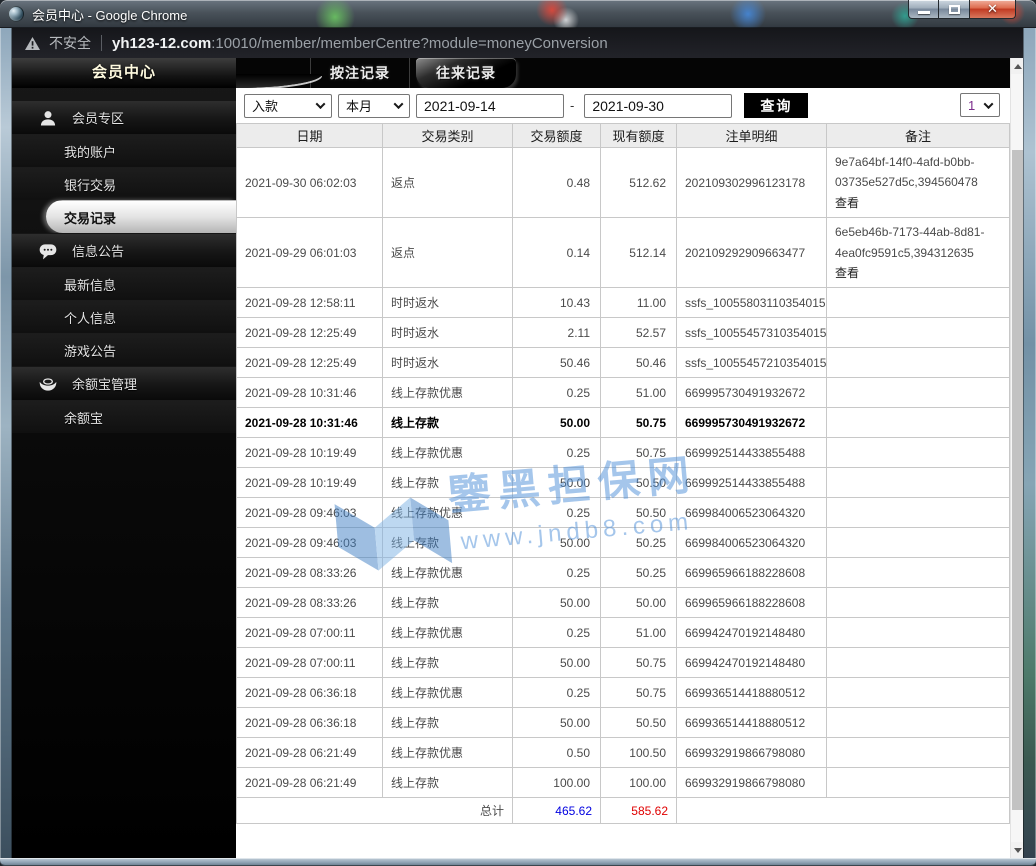 This screenshot has width=1036, height=866. Describe the element at coordinates (923, 9) in the screenshot. I see `minimize-button` at that location.